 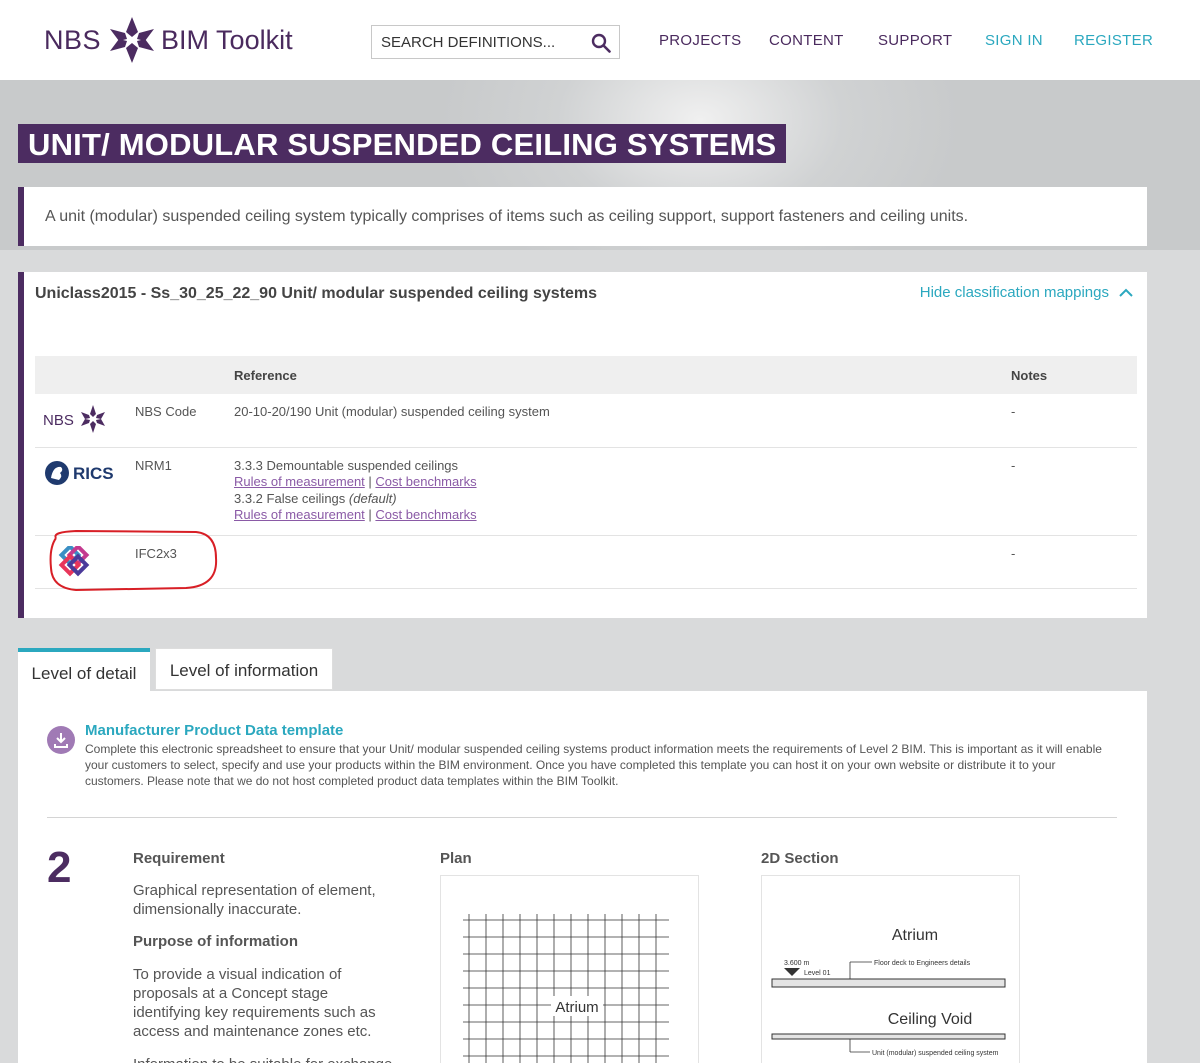 What do you see at coordinates (922, 963) in the screenshot?
I see `section-floor-note: Floor deck to Engineers details` at bounding box center [922, 963].